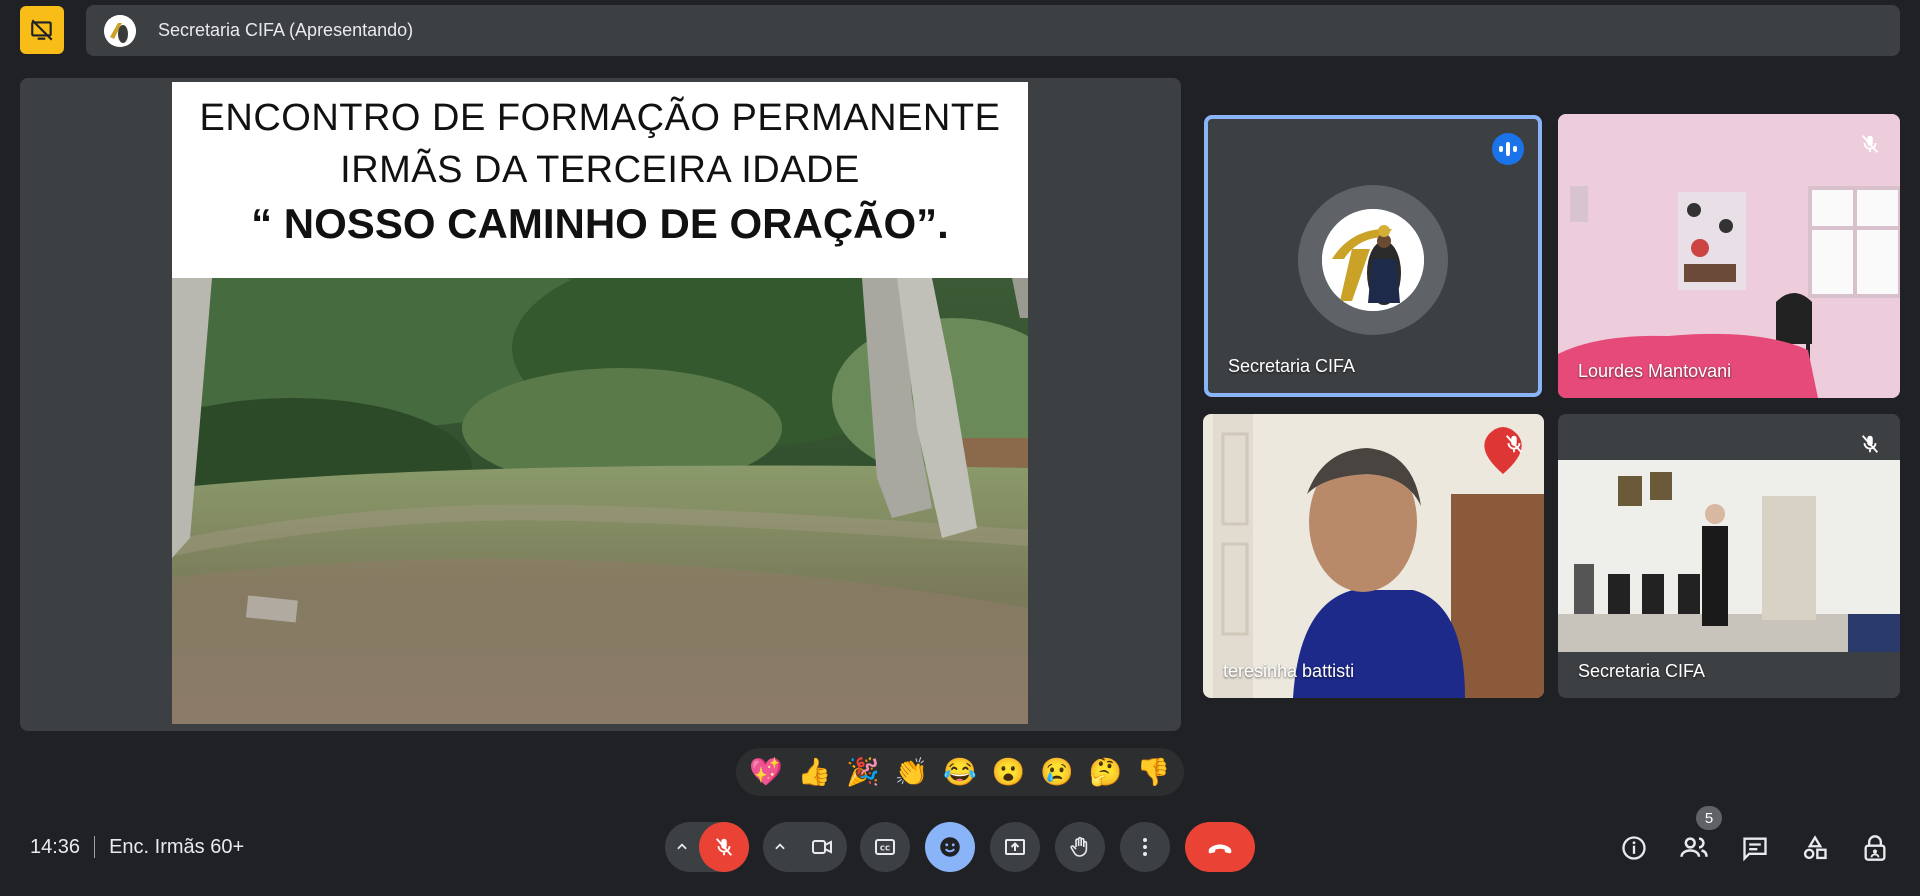 Image resolution: width=1920 pixels, height=896 pixels. What do you see at coordinates (766, 772) in the screenshot?
I see `reaction-sparkling-heart: 💖` at bounding box center [766, 772].